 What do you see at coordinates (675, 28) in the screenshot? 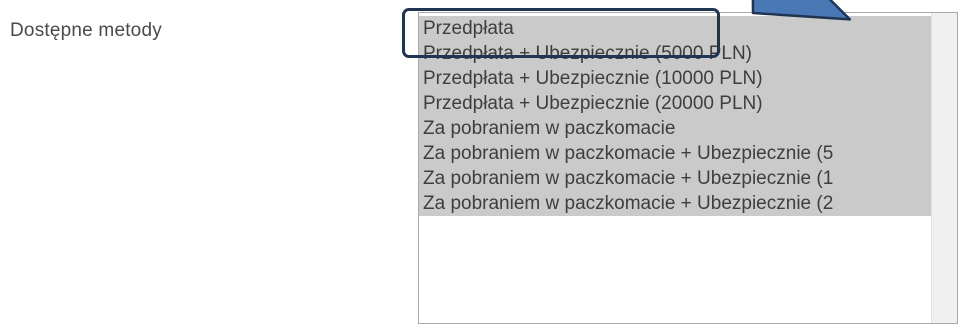
I see `option-prepayment: Przedpłata` at bounding box center [675, 28].